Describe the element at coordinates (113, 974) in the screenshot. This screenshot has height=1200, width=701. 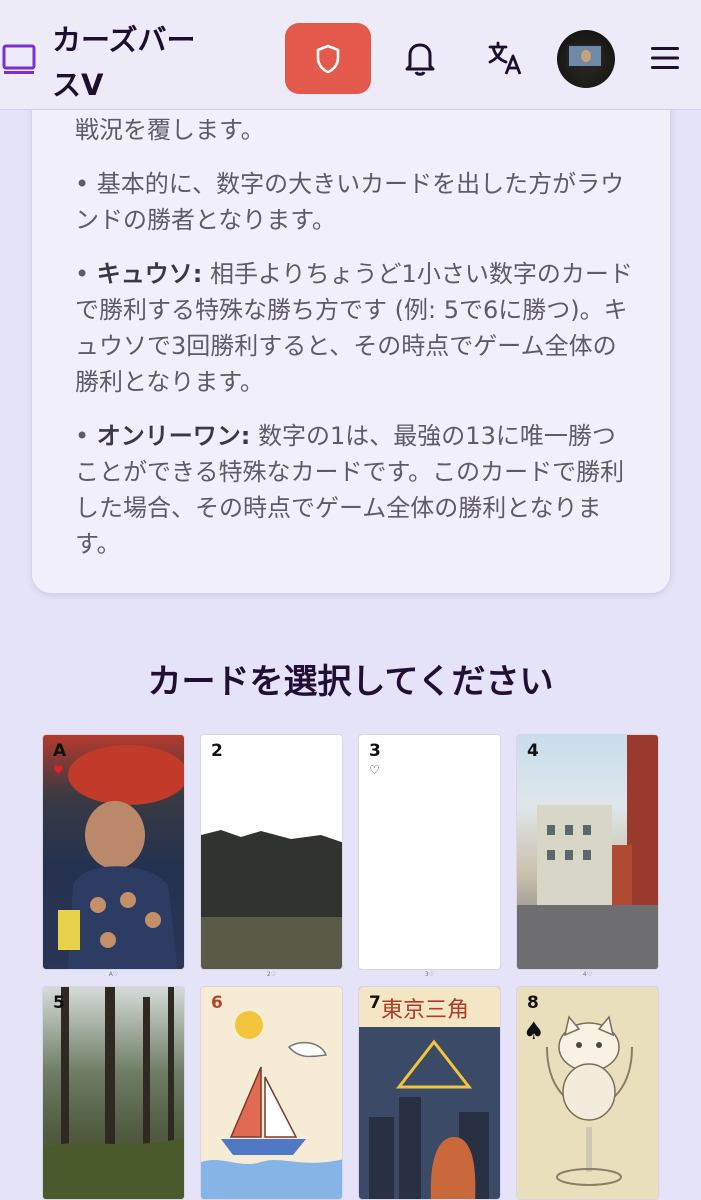
I see `card-caption: A♡` at that location.